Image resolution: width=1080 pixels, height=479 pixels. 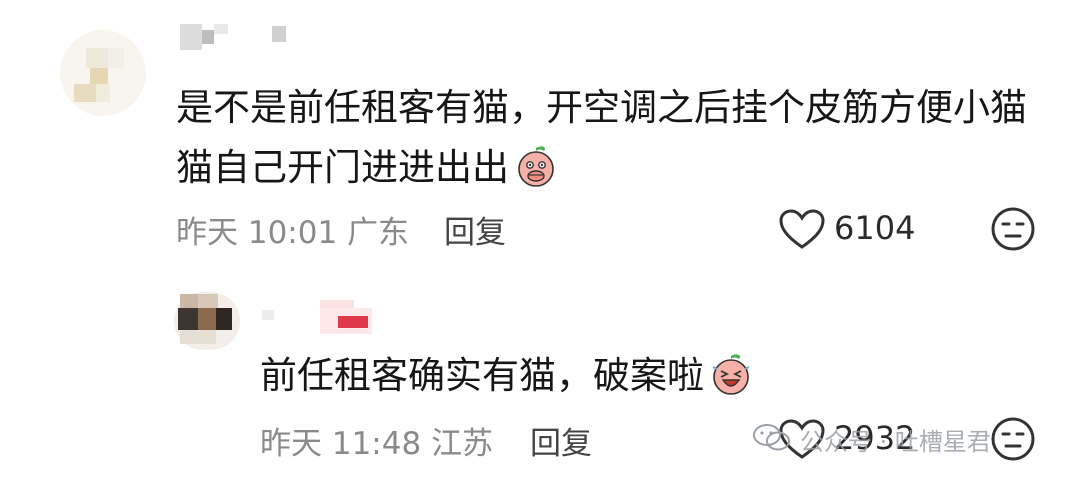 What do you see at coordinates (536, 174) in the screenshot?
I see `covering-mouth-peach-emoji` at bounding box center [536, 174].